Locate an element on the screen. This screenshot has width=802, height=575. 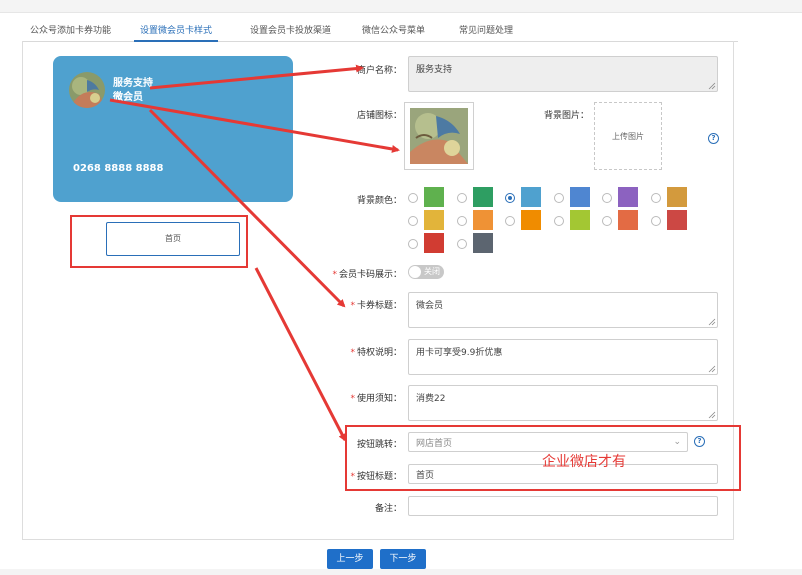
notice-field: 消费22 is located at coordinates (563, 403).